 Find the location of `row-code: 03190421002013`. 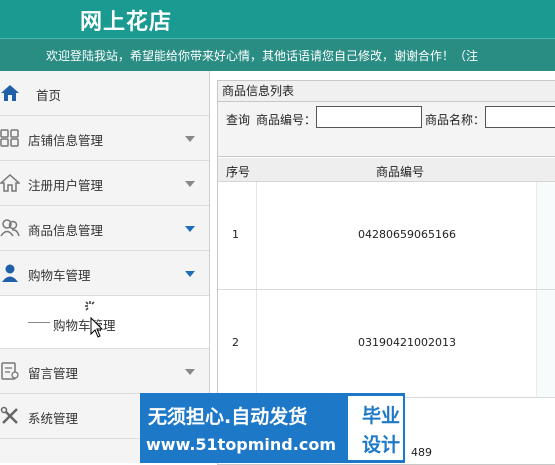

row-code: 03190421002013 is located at coordinates (407, 342).